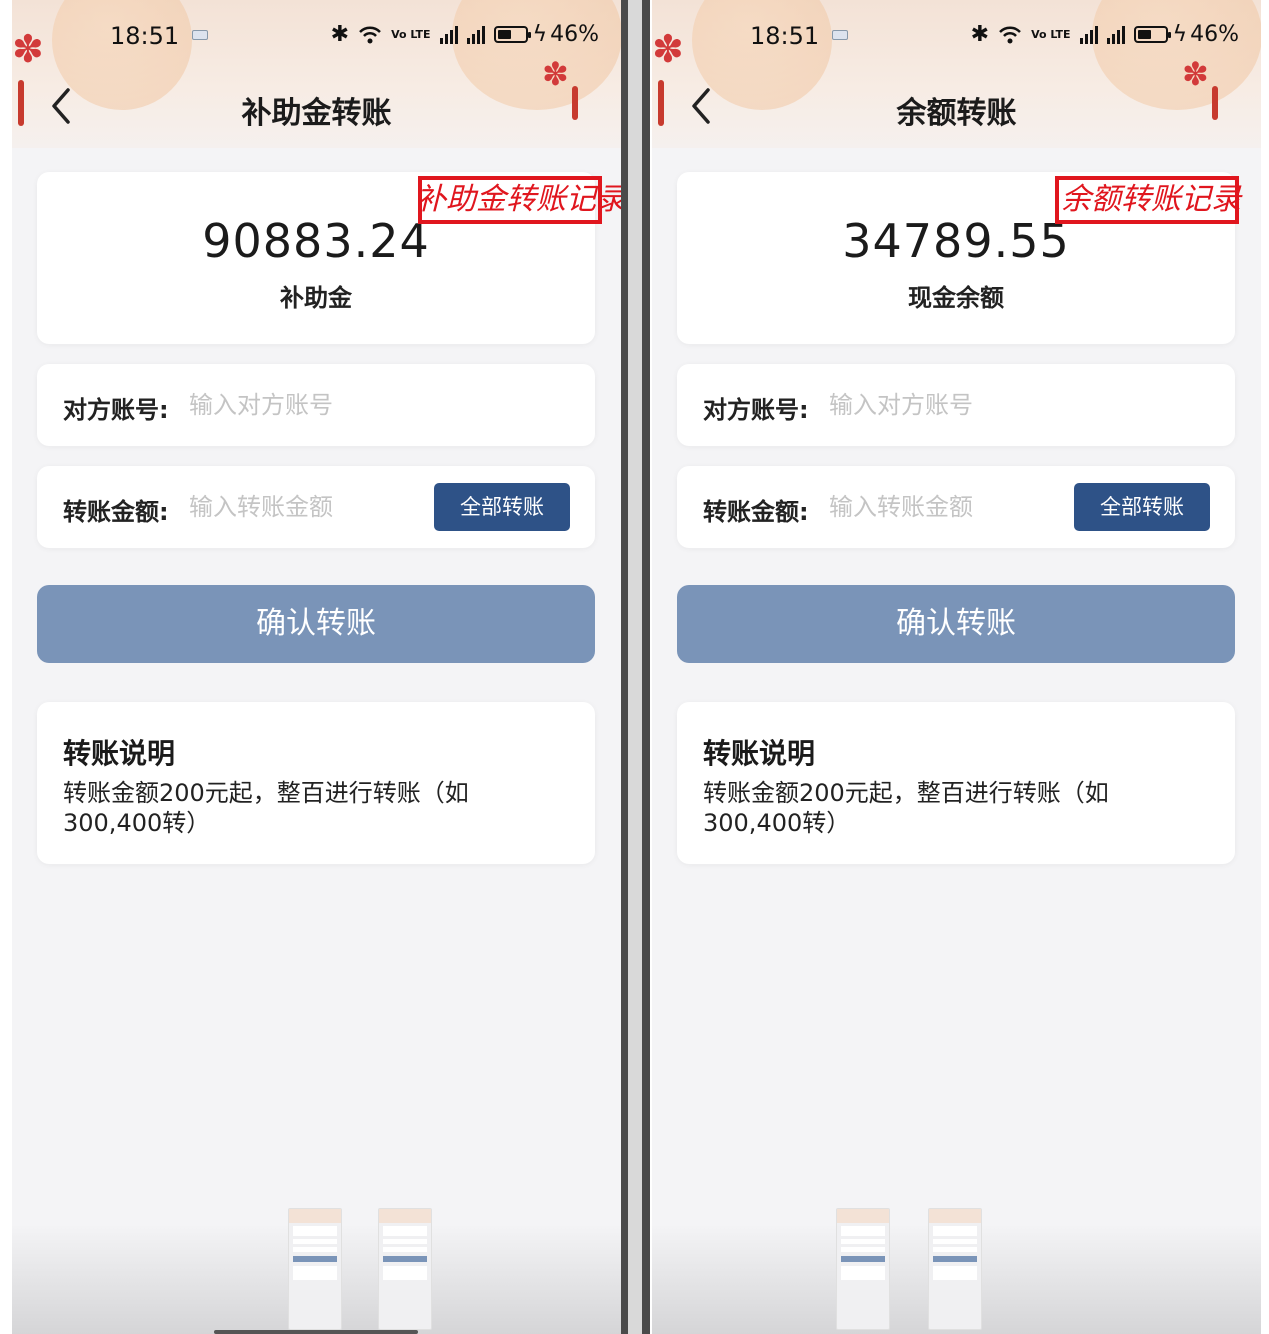 This screenshot has width=1269, height=1334. I want to click on home-indicator, so click(316, 1332).